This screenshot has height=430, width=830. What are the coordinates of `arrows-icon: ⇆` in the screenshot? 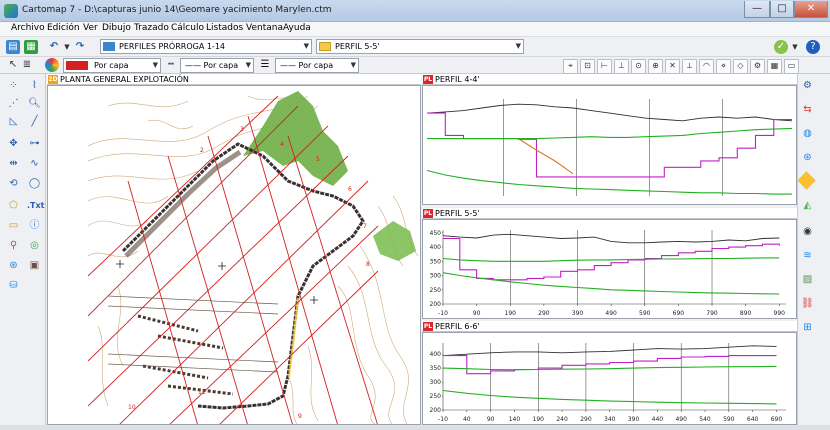 It's located at (807, 109).